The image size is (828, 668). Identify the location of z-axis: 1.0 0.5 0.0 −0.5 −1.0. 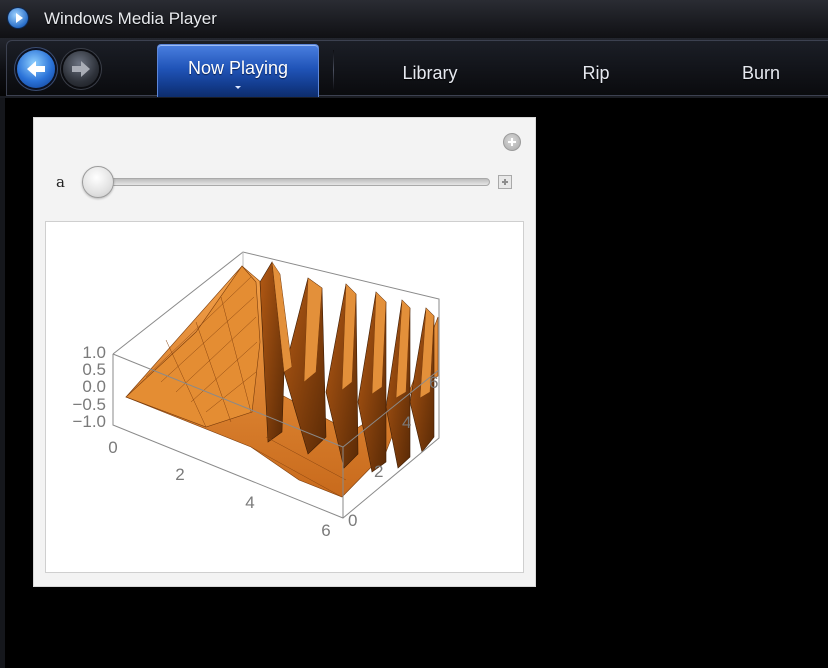
(89, 387).